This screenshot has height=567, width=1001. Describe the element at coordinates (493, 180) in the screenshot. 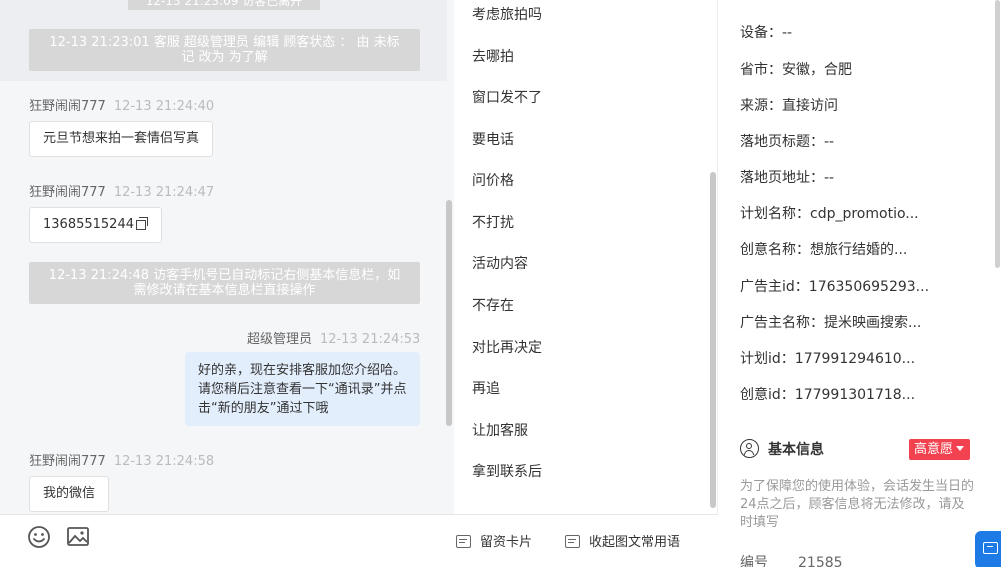

I see `phrase-item: 问价格` at that location.